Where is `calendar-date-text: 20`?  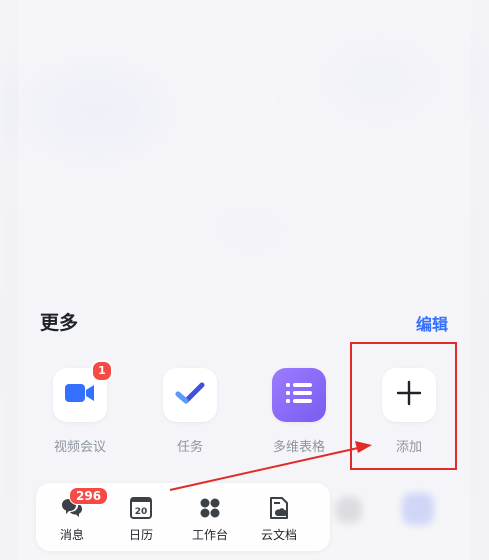 calendar-date-text: 20 is located at coordinates (141, 512).